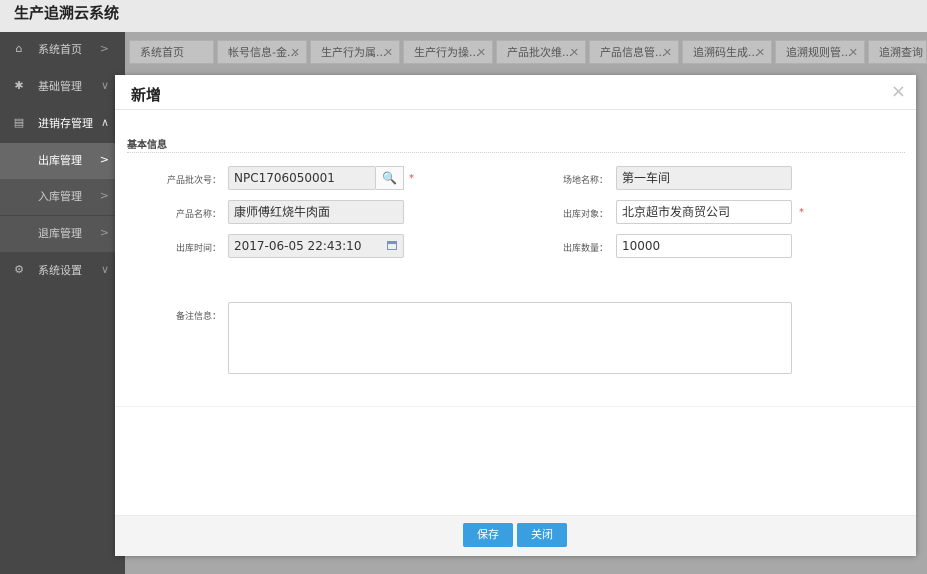 The image size is (927, 574). What do you see at coordinates (198, 215) in the screenshot?
I see `product-name-label: 产品名称：` at bounding box center [198, 215].